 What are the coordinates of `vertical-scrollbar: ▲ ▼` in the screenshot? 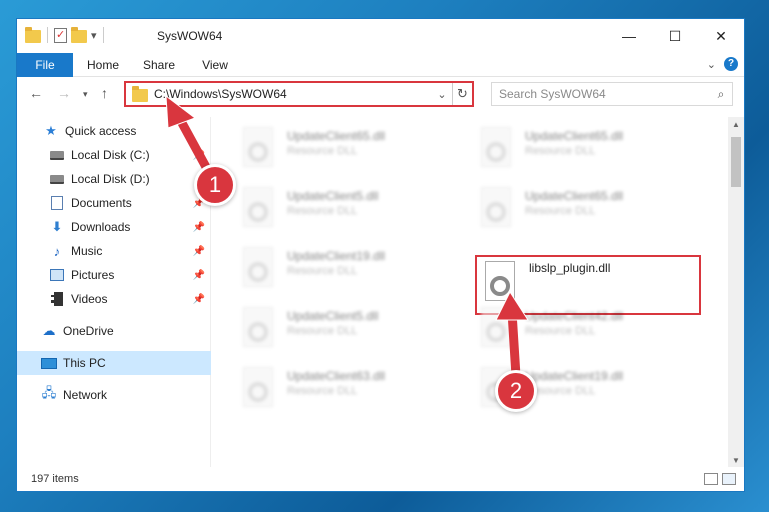 It's located at (736, 293).